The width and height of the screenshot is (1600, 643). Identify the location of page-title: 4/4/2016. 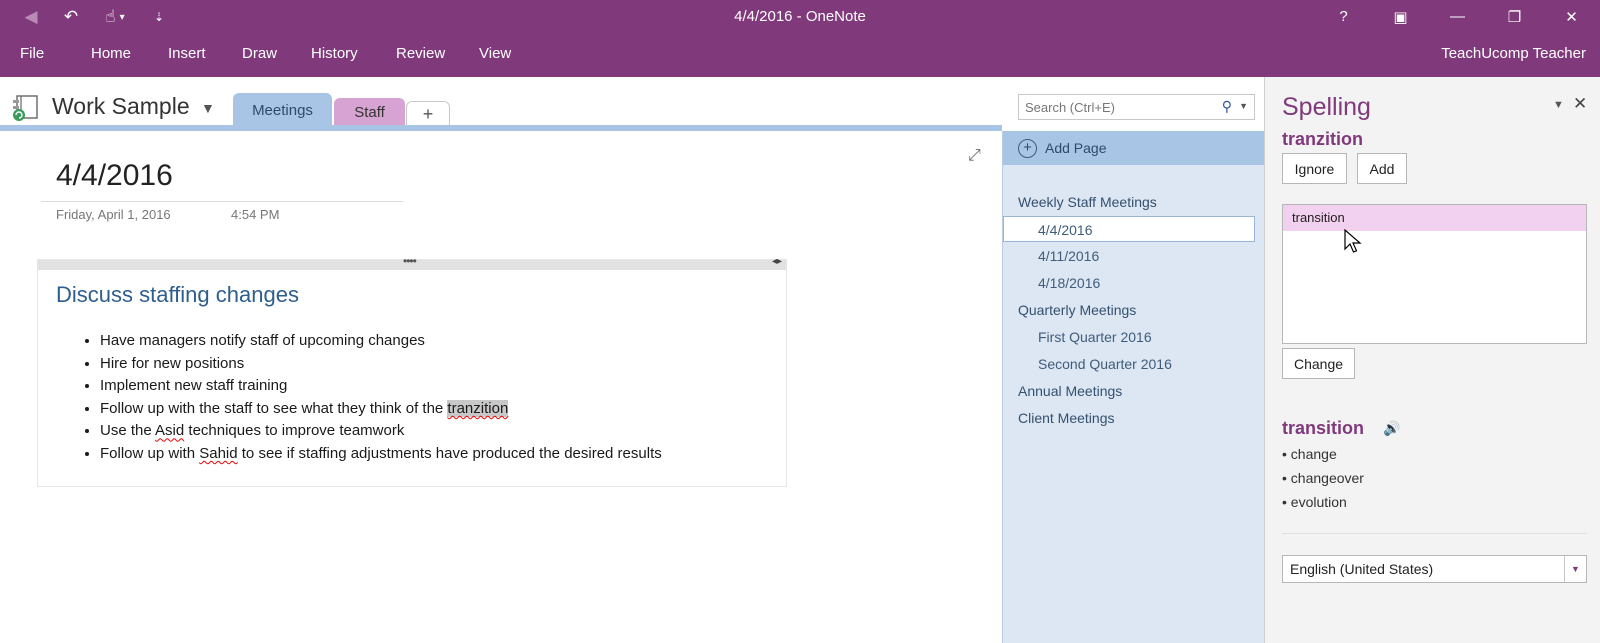
(114, 176).